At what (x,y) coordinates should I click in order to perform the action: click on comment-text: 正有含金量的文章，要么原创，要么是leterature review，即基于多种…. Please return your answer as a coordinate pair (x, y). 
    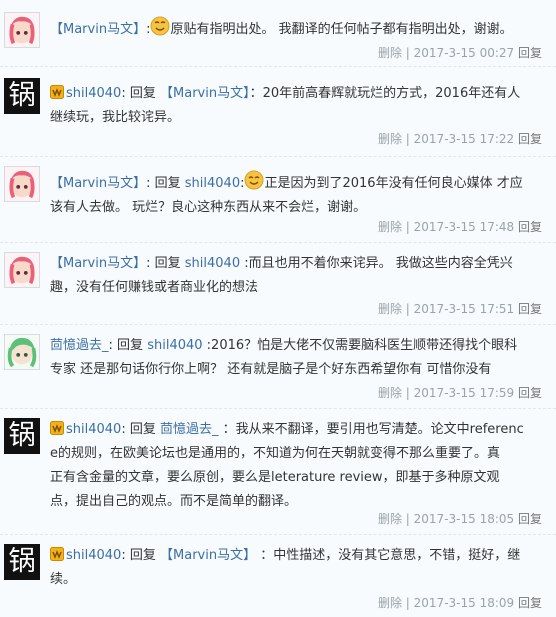
    Looking at the image, I should click on (275, 477).